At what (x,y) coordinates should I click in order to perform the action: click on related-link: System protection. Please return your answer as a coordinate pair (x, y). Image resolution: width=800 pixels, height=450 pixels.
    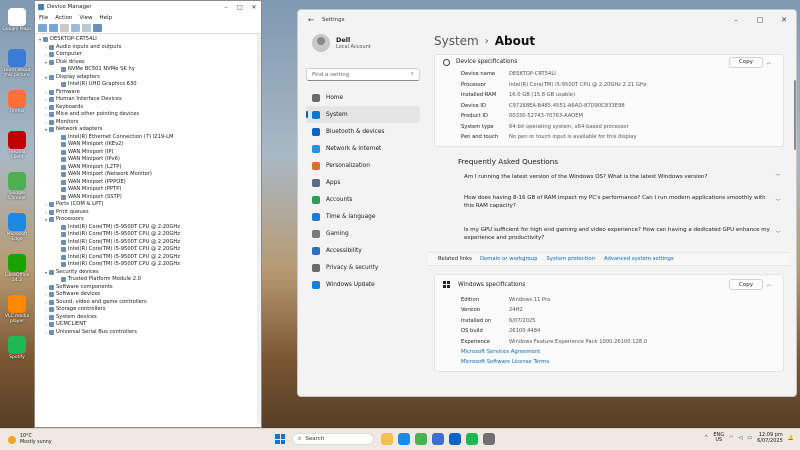
    Looking at the image, I should click on (570, 259).